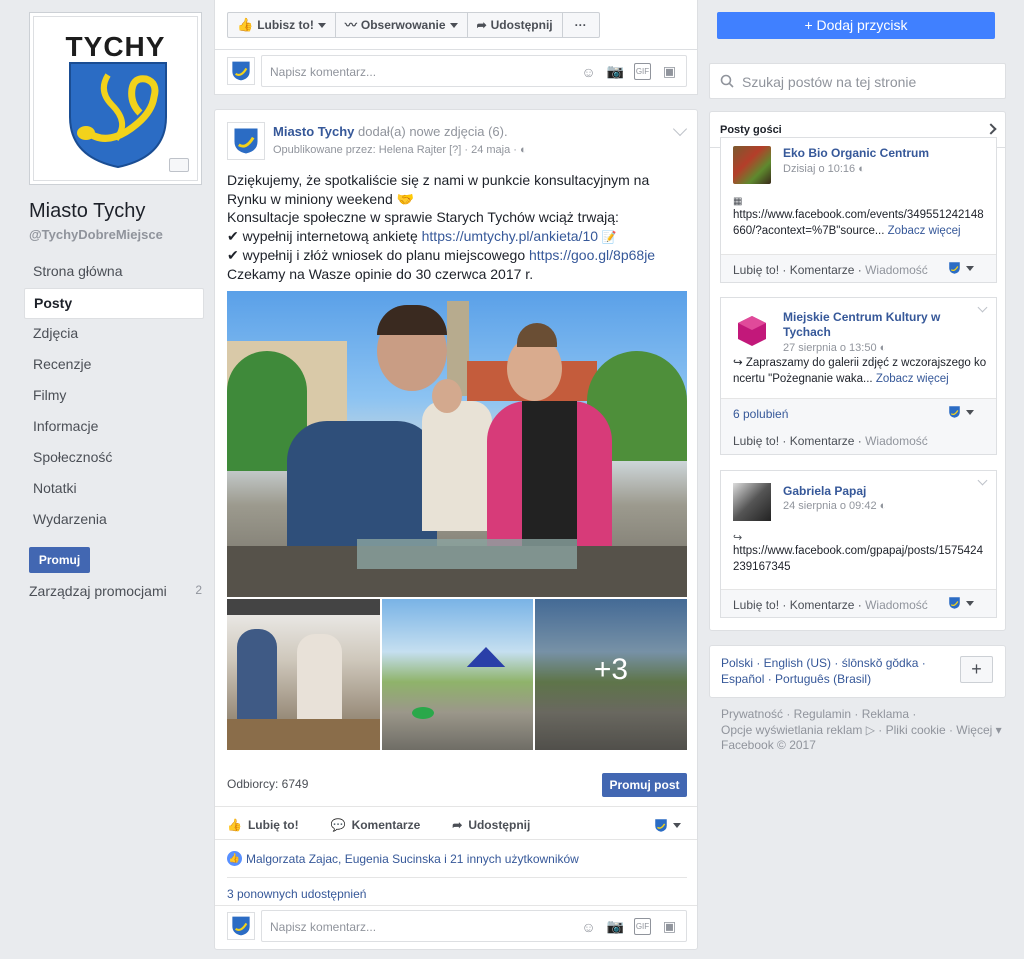 The image size is (1024, 959). I want to click on commenter-avatar, so click(241, 71).